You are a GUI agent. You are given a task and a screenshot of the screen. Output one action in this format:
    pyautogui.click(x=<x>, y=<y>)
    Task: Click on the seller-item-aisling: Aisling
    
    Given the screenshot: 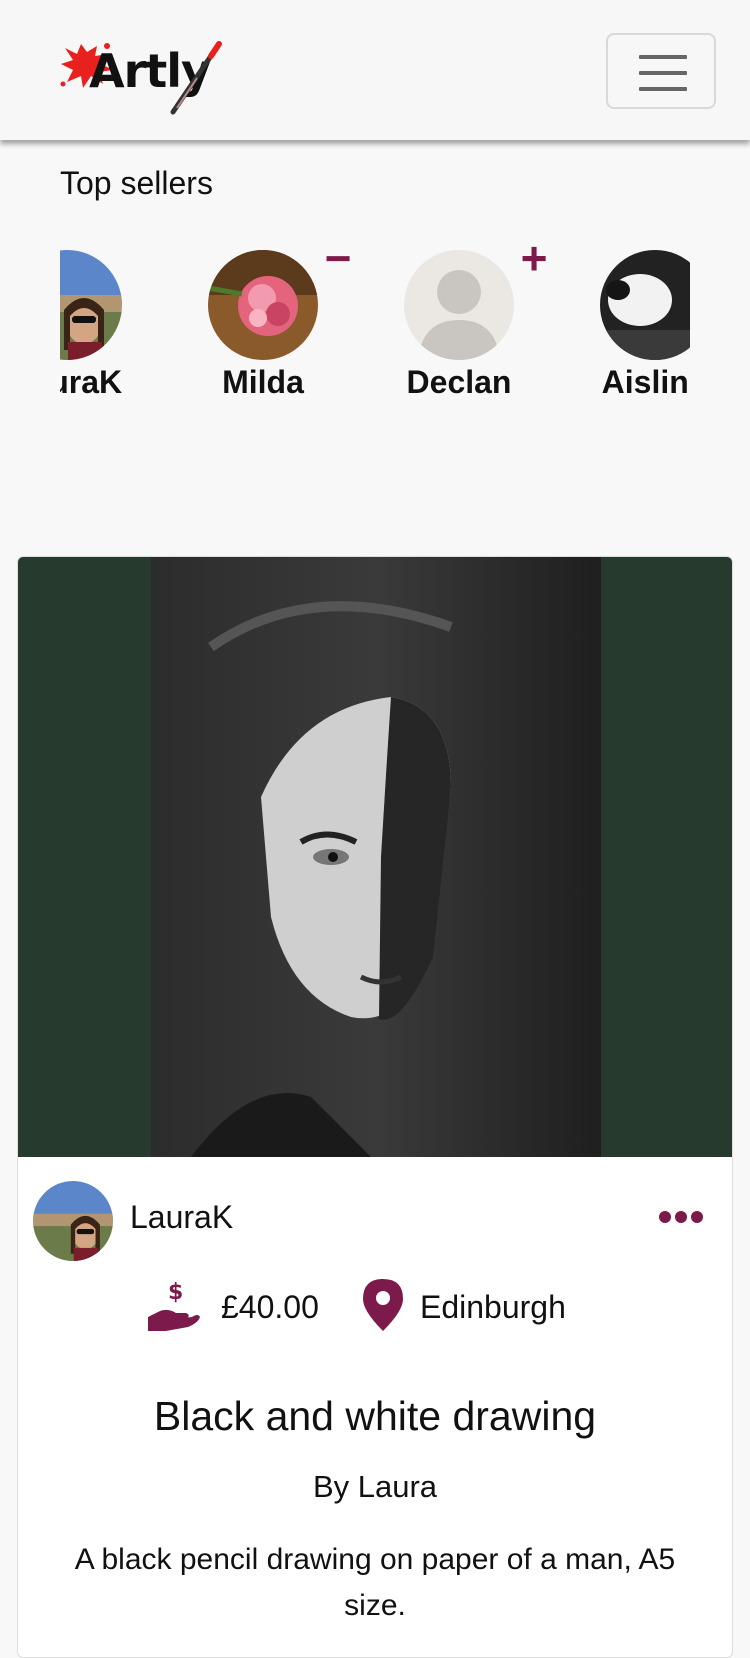 What is the action you would take?
    pyautogui.click(x=622, y=323)
    